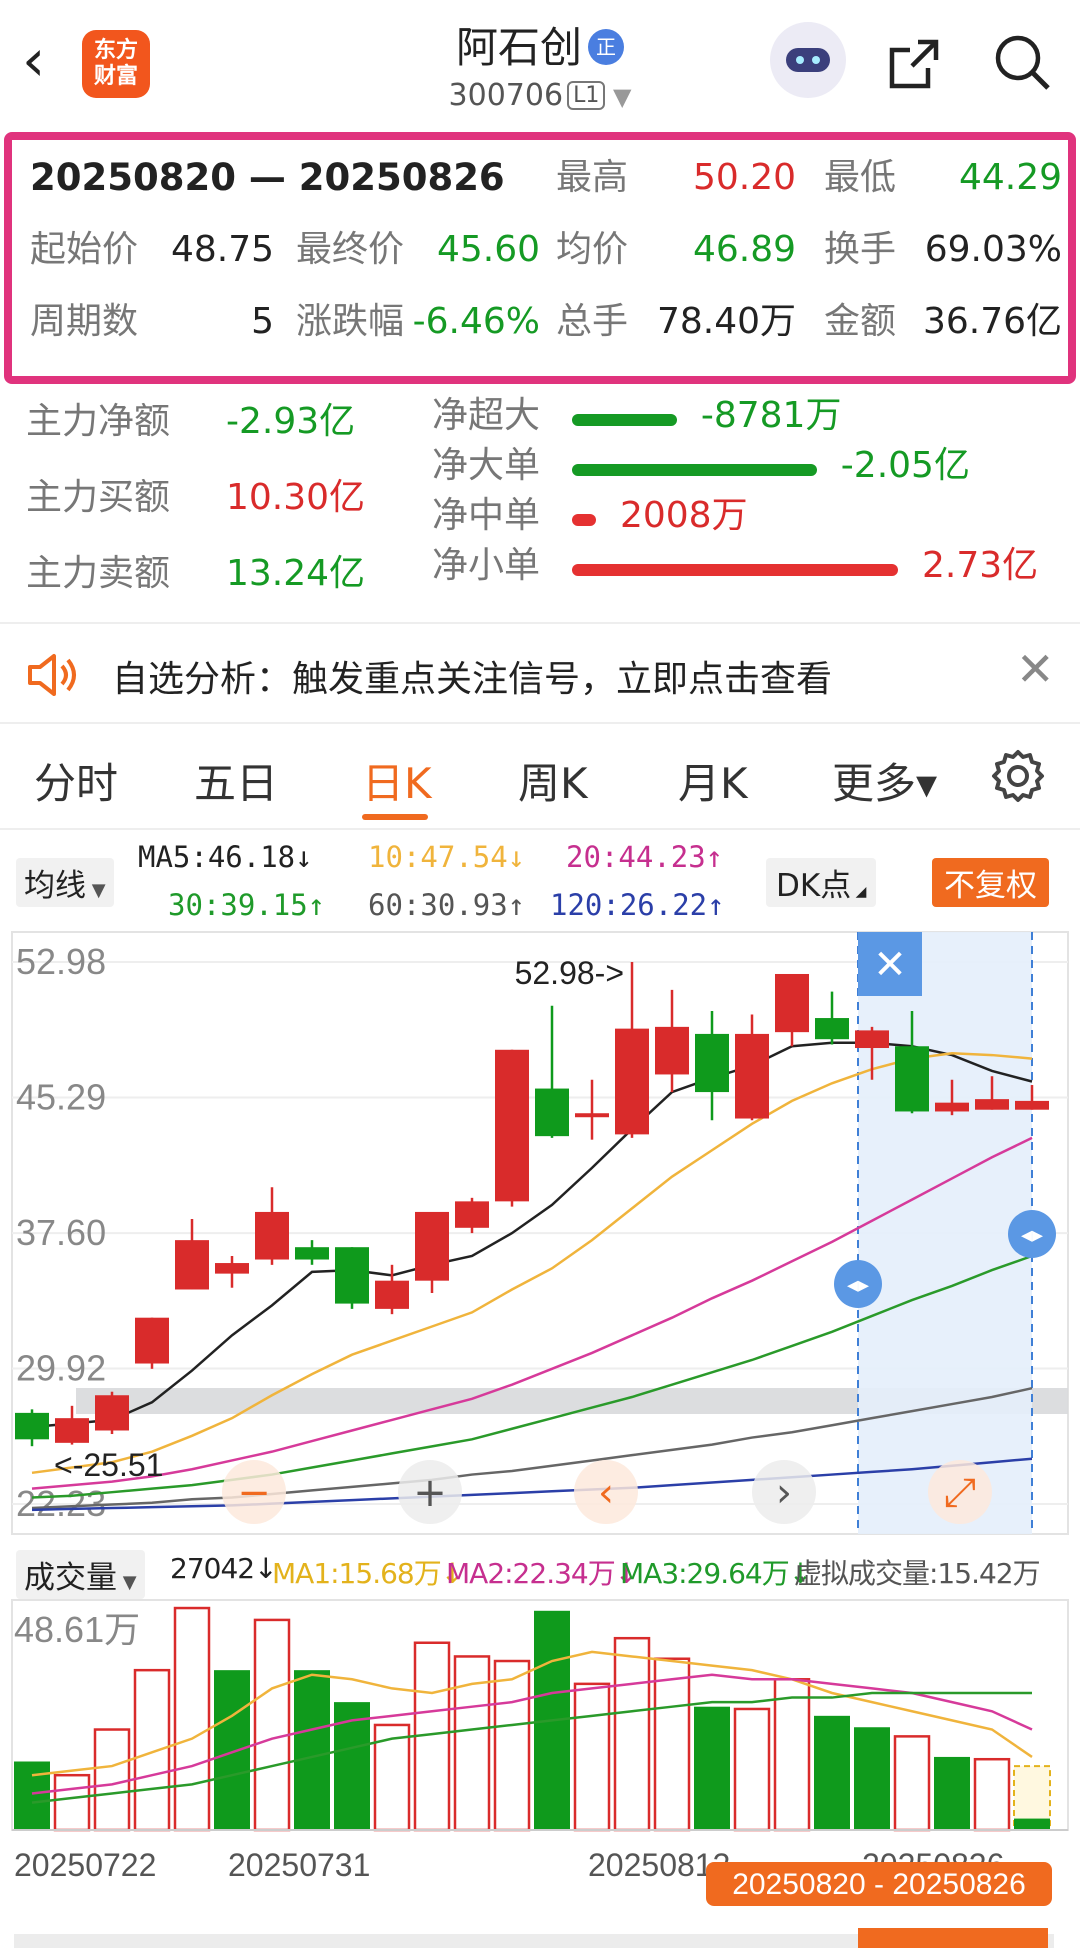 The height and width of the screenshot is (1948, 1080). I want to click on min-price-marker: <-25.51, so click(108, 1465).